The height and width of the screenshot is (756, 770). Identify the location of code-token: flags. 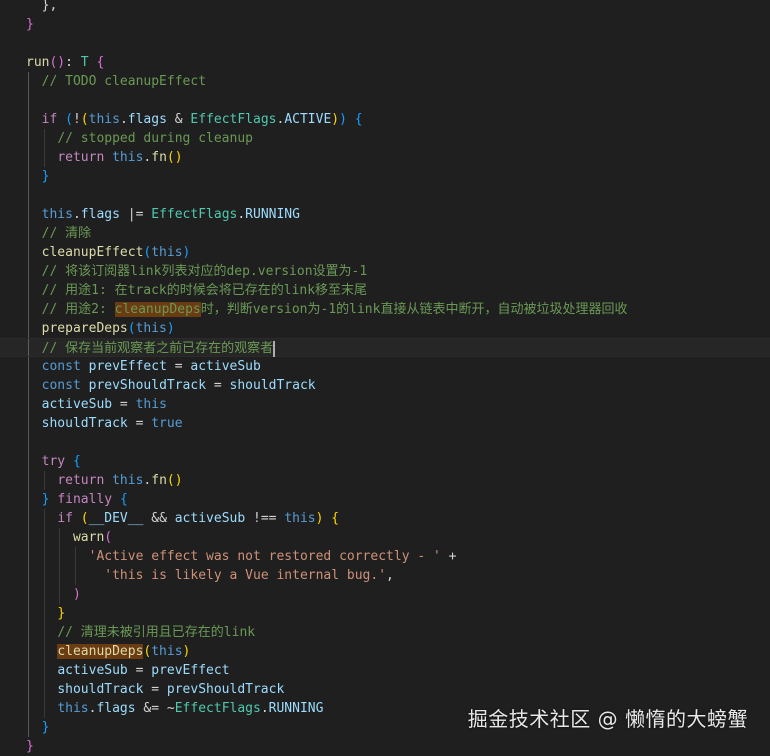
(116, 708).